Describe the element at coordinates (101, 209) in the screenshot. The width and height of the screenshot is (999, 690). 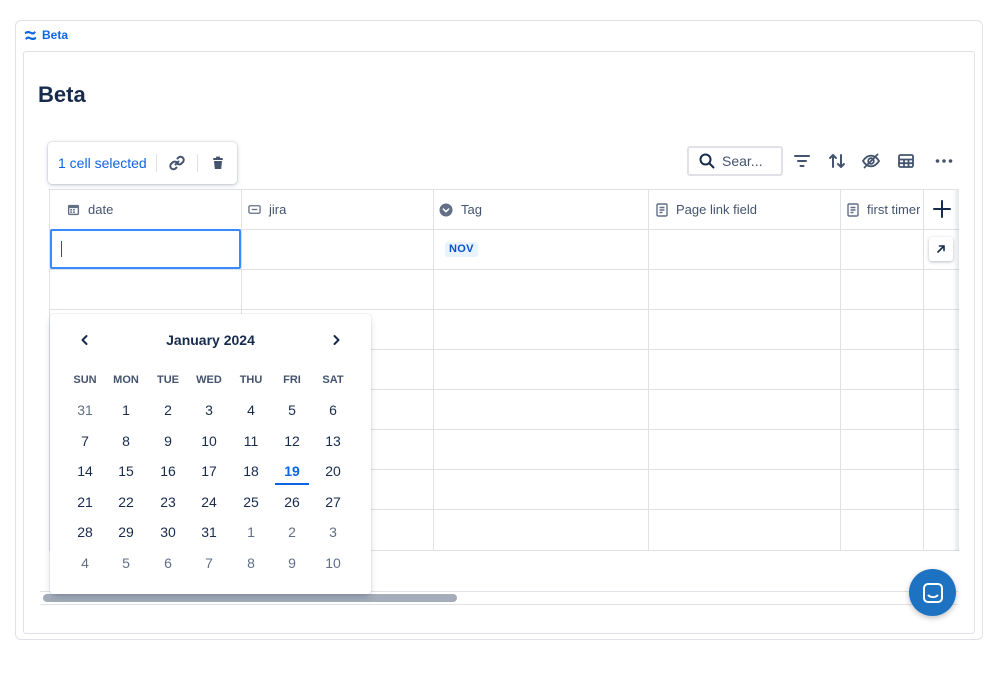
I see `column-label: date` at that location.